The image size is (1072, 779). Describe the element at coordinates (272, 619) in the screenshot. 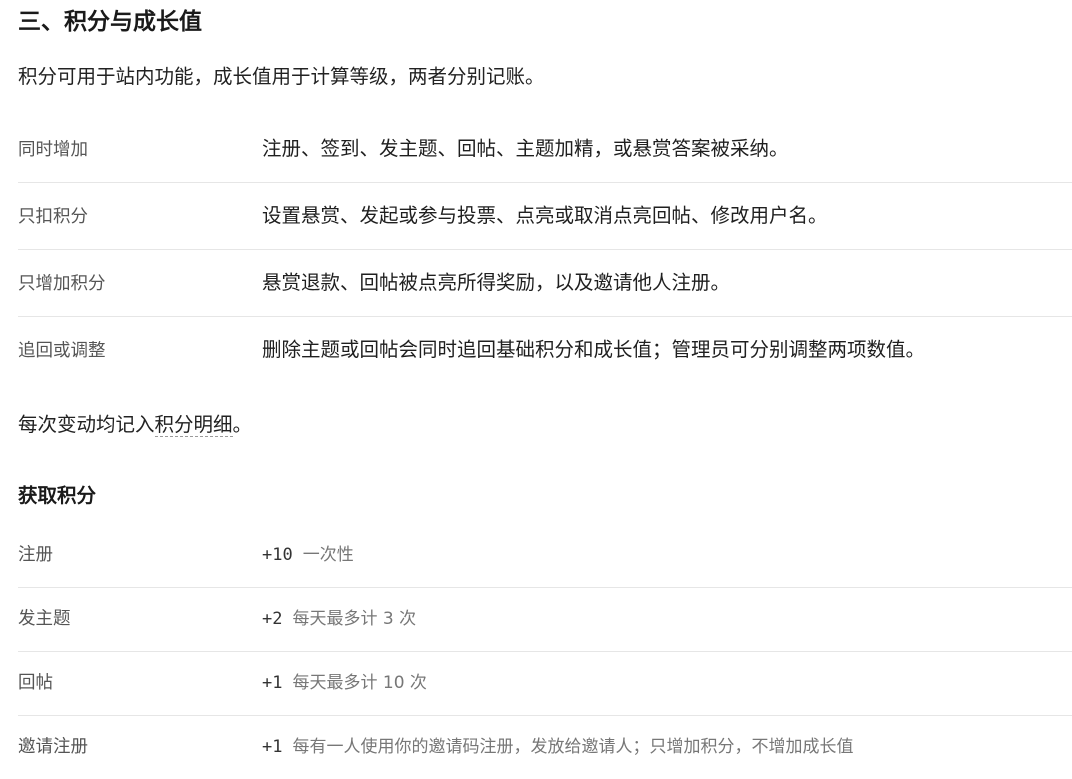

I see `points-amount: +2` at that location.